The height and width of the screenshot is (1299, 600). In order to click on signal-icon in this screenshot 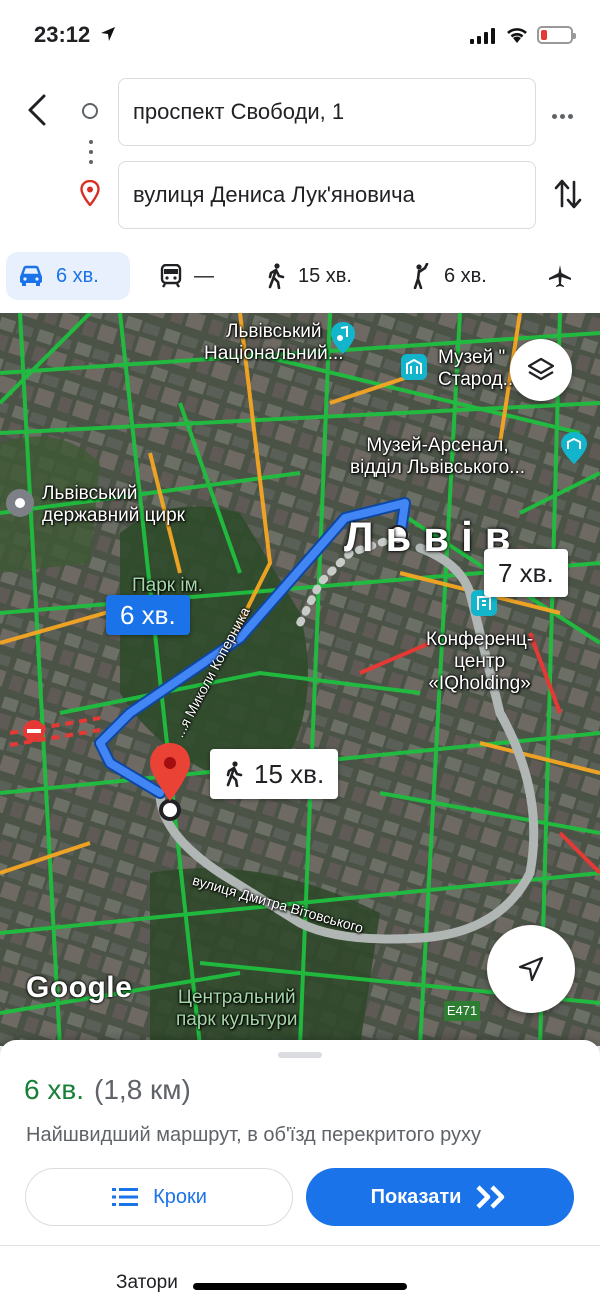, I will do `click(483, 36)`.